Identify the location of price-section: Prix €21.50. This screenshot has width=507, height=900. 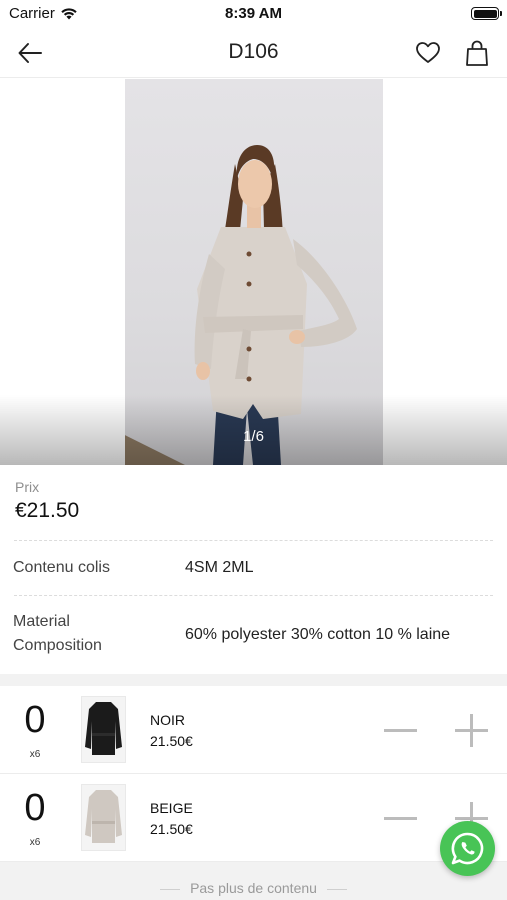
(253, 494).